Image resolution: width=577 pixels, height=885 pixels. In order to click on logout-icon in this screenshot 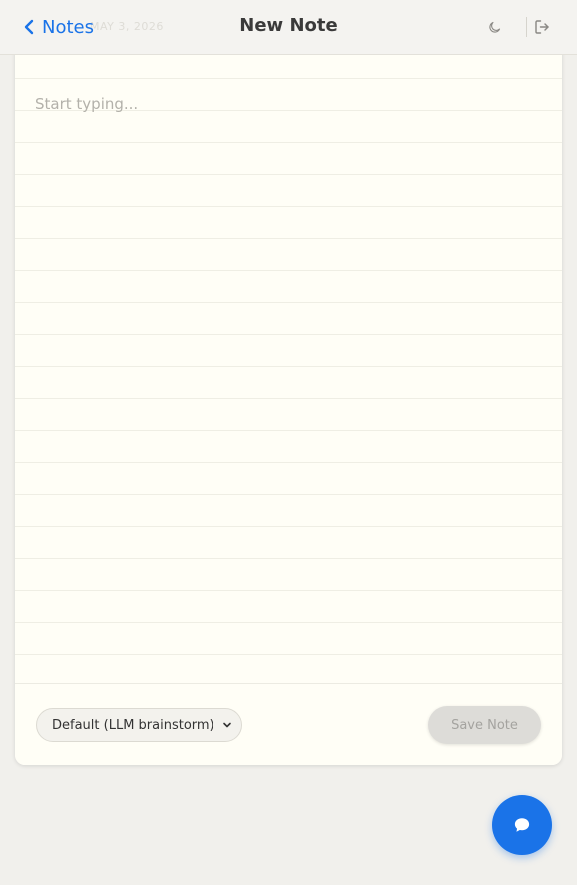, I will do `click(542, 27)`.